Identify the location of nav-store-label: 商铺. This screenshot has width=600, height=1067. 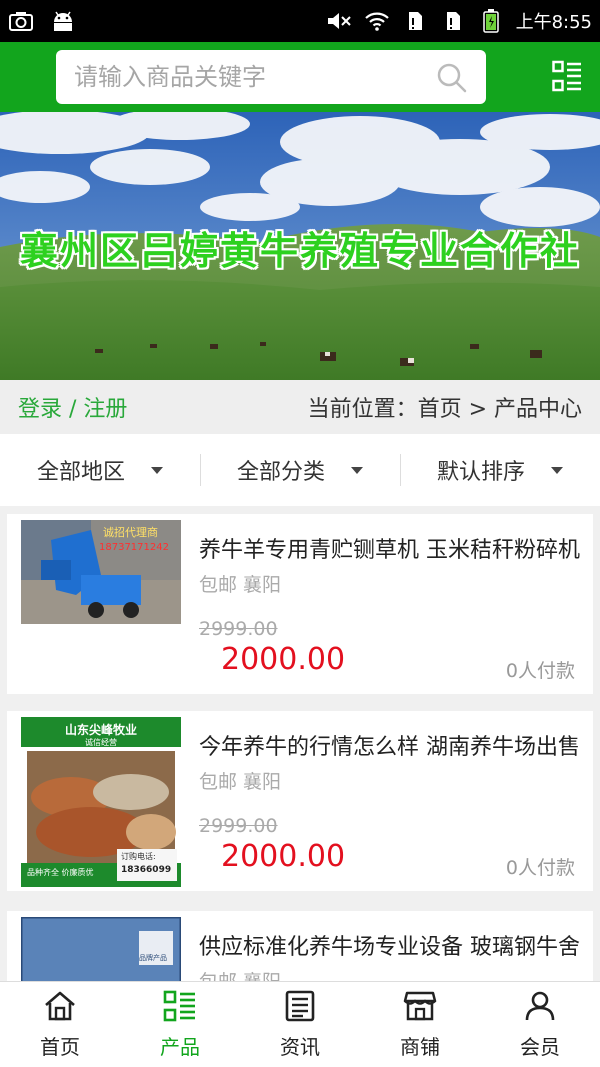
(420, 1046).